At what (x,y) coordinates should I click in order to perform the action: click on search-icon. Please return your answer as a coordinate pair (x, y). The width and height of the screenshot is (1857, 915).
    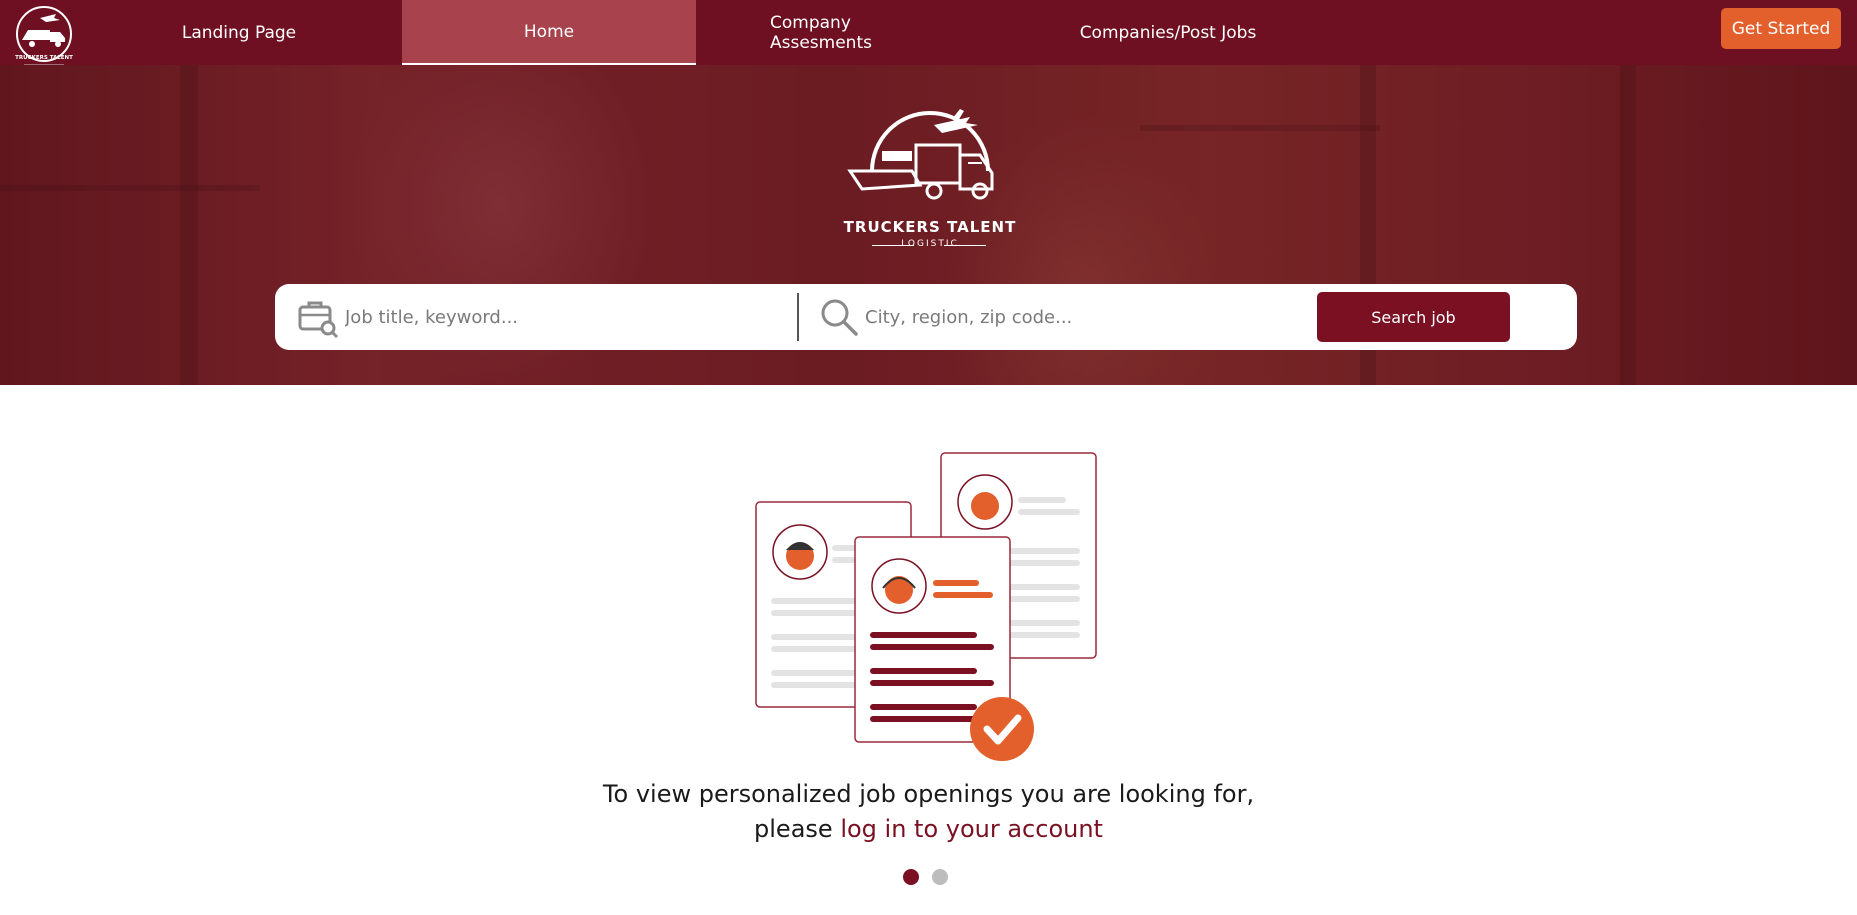
    Looking at the image, I should click on (839, 317).